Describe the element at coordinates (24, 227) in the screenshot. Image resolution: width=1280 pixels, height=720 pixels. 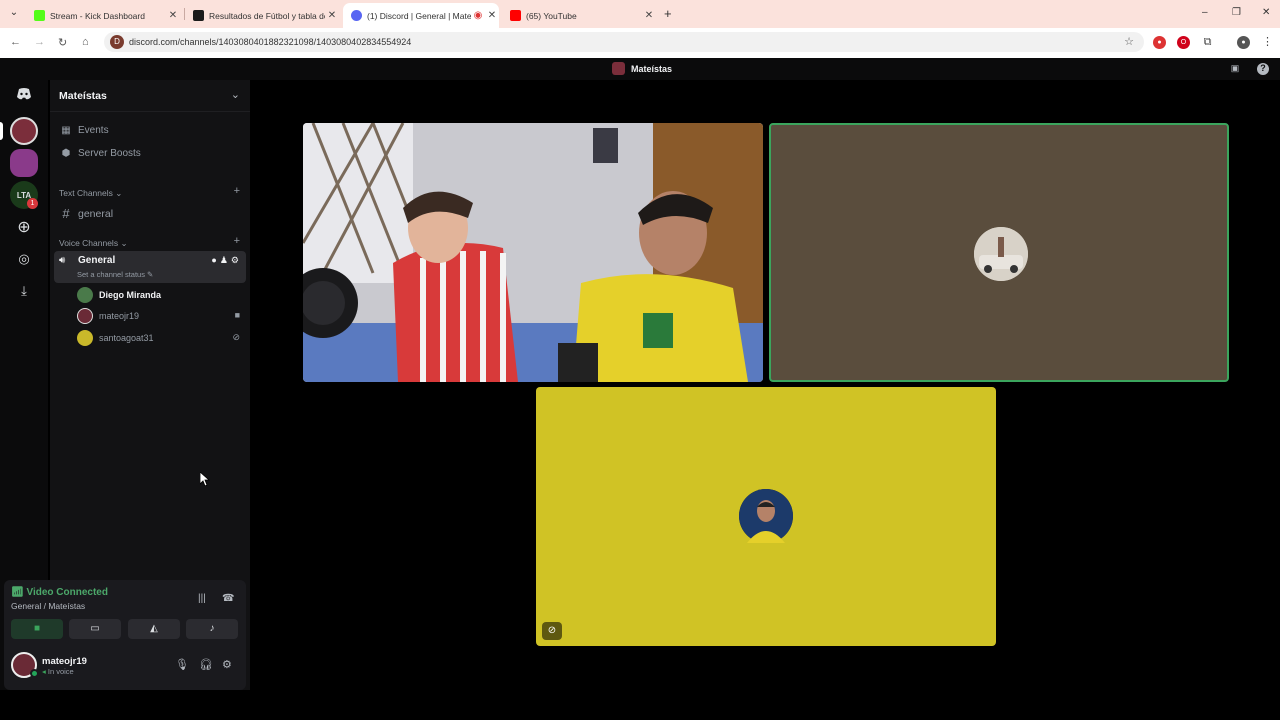
I see `add-server-icon: ⊕` at that location.